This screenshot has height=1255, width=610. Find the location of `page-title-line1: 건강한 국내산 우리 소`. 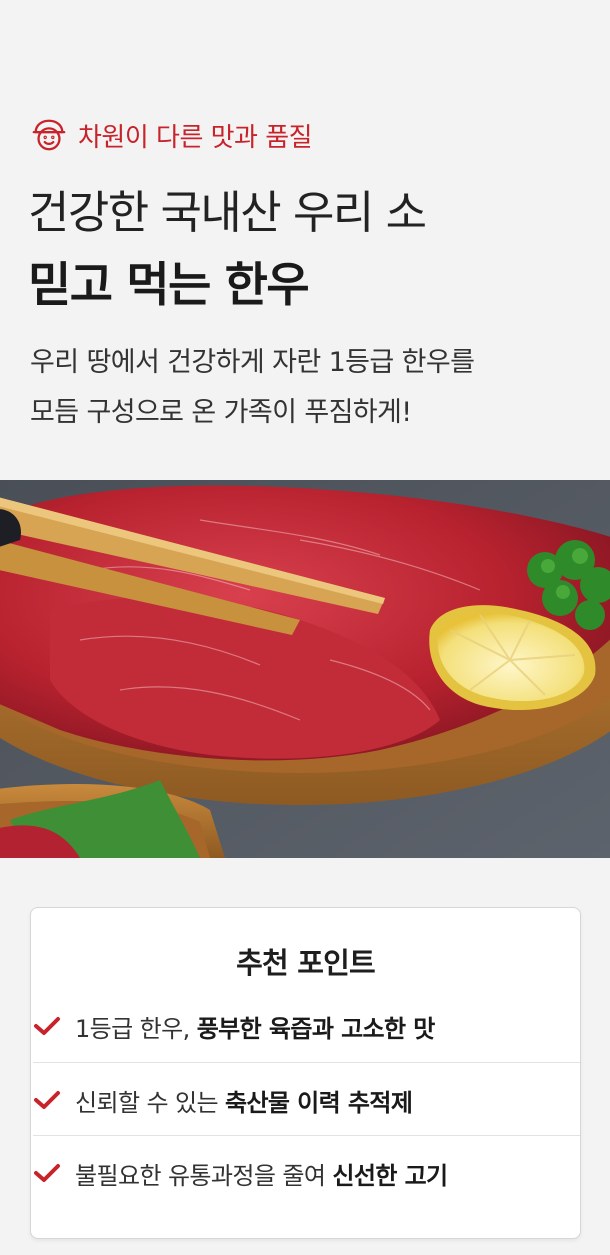

page-title-line1: 건강한 국내산 우리 소 is located at coordinates (227, 212).